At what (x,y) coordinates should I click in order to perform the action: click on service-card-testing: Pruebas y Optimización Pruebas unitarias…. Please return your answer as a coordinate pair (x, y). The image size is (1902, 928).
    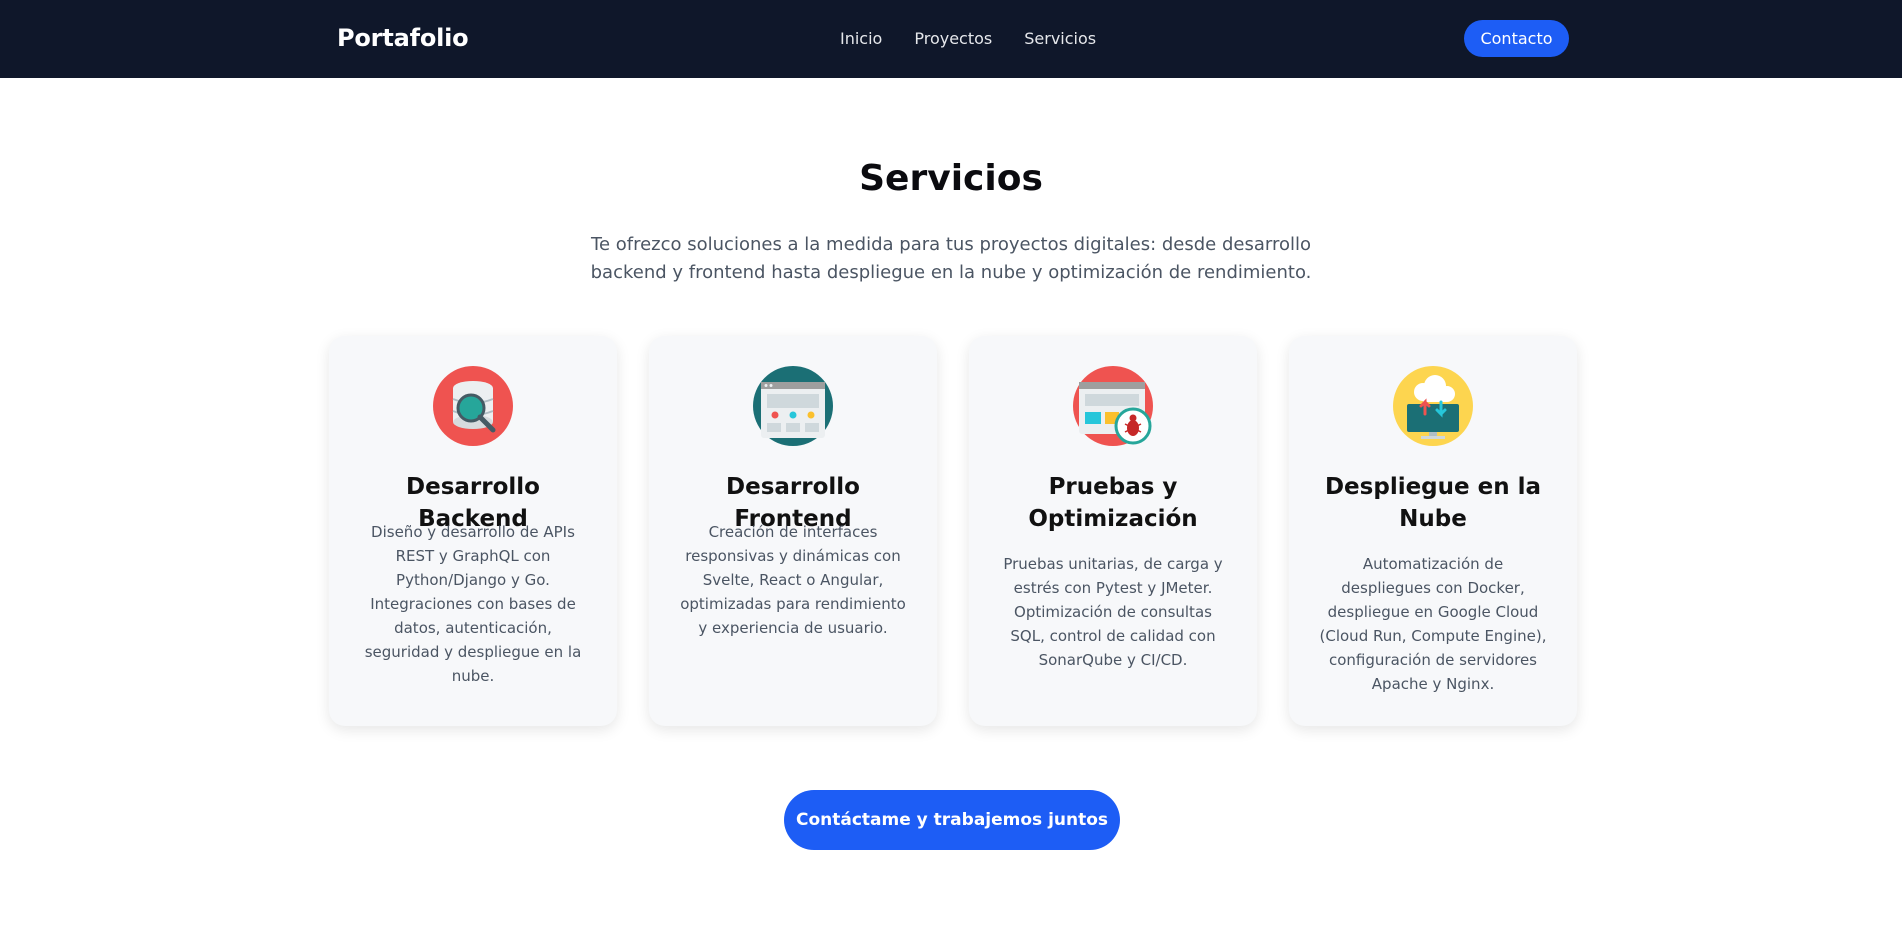
    Looking at the image, I should click on (1113, 531).